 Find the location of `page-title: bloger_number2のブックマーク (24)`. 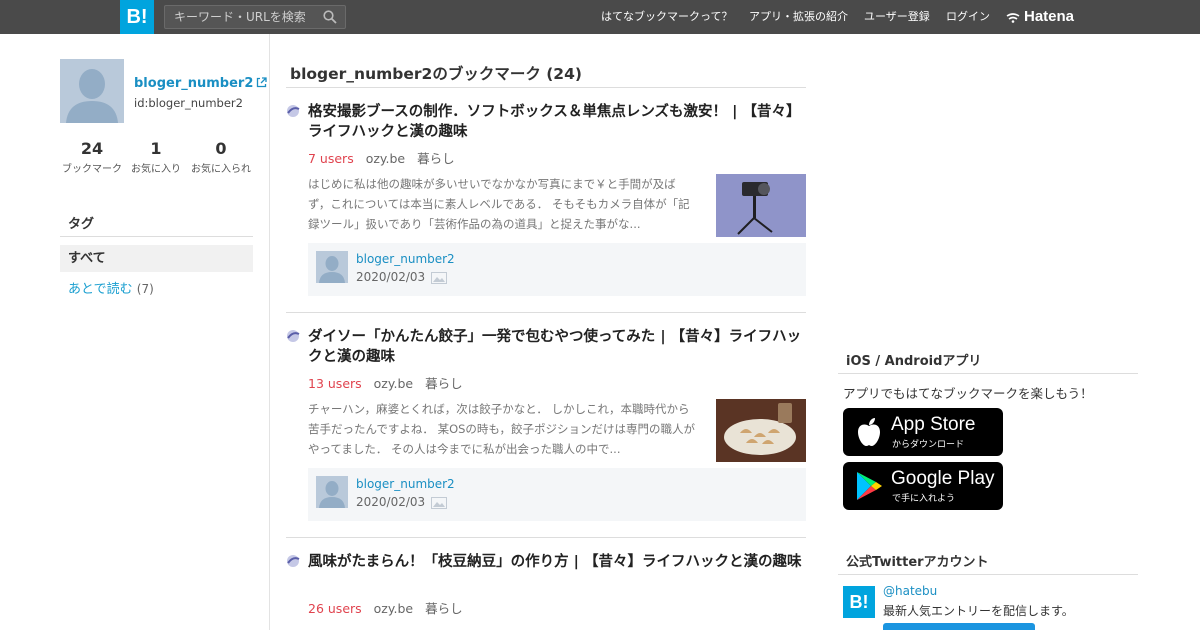

page-title: bloger_number2のブックマーク (24) is located at coordinates (436, 74).